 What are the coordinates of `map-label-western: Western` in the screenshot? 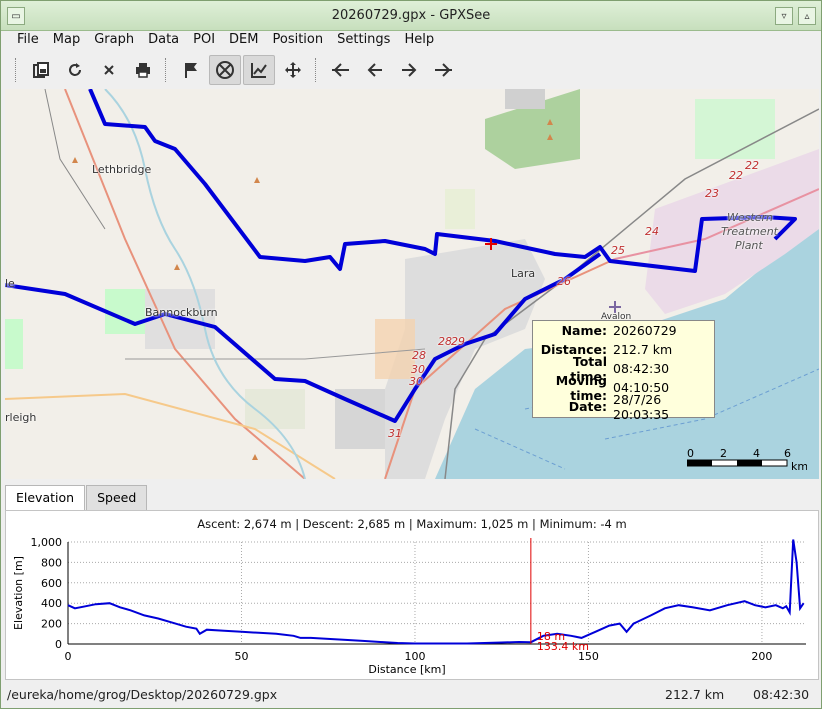 It's located at (750, 217).